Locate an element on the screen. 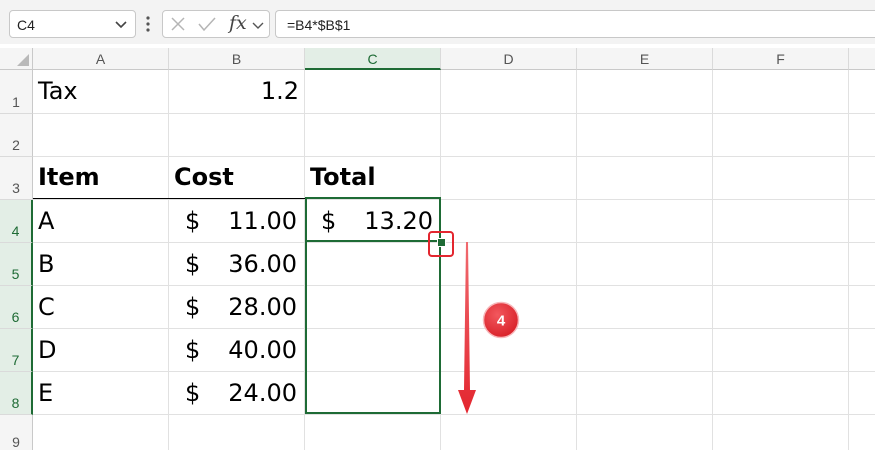  cost-value: 11.00 is located at coordinates (262, 221).